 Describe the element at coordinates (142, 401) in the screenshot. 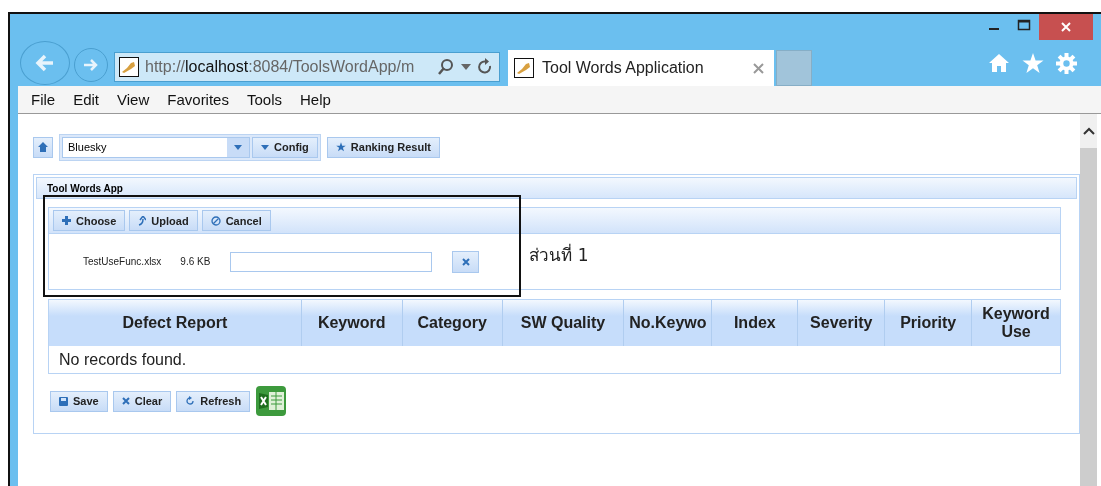

I see `clear-button: Clear` at that location.